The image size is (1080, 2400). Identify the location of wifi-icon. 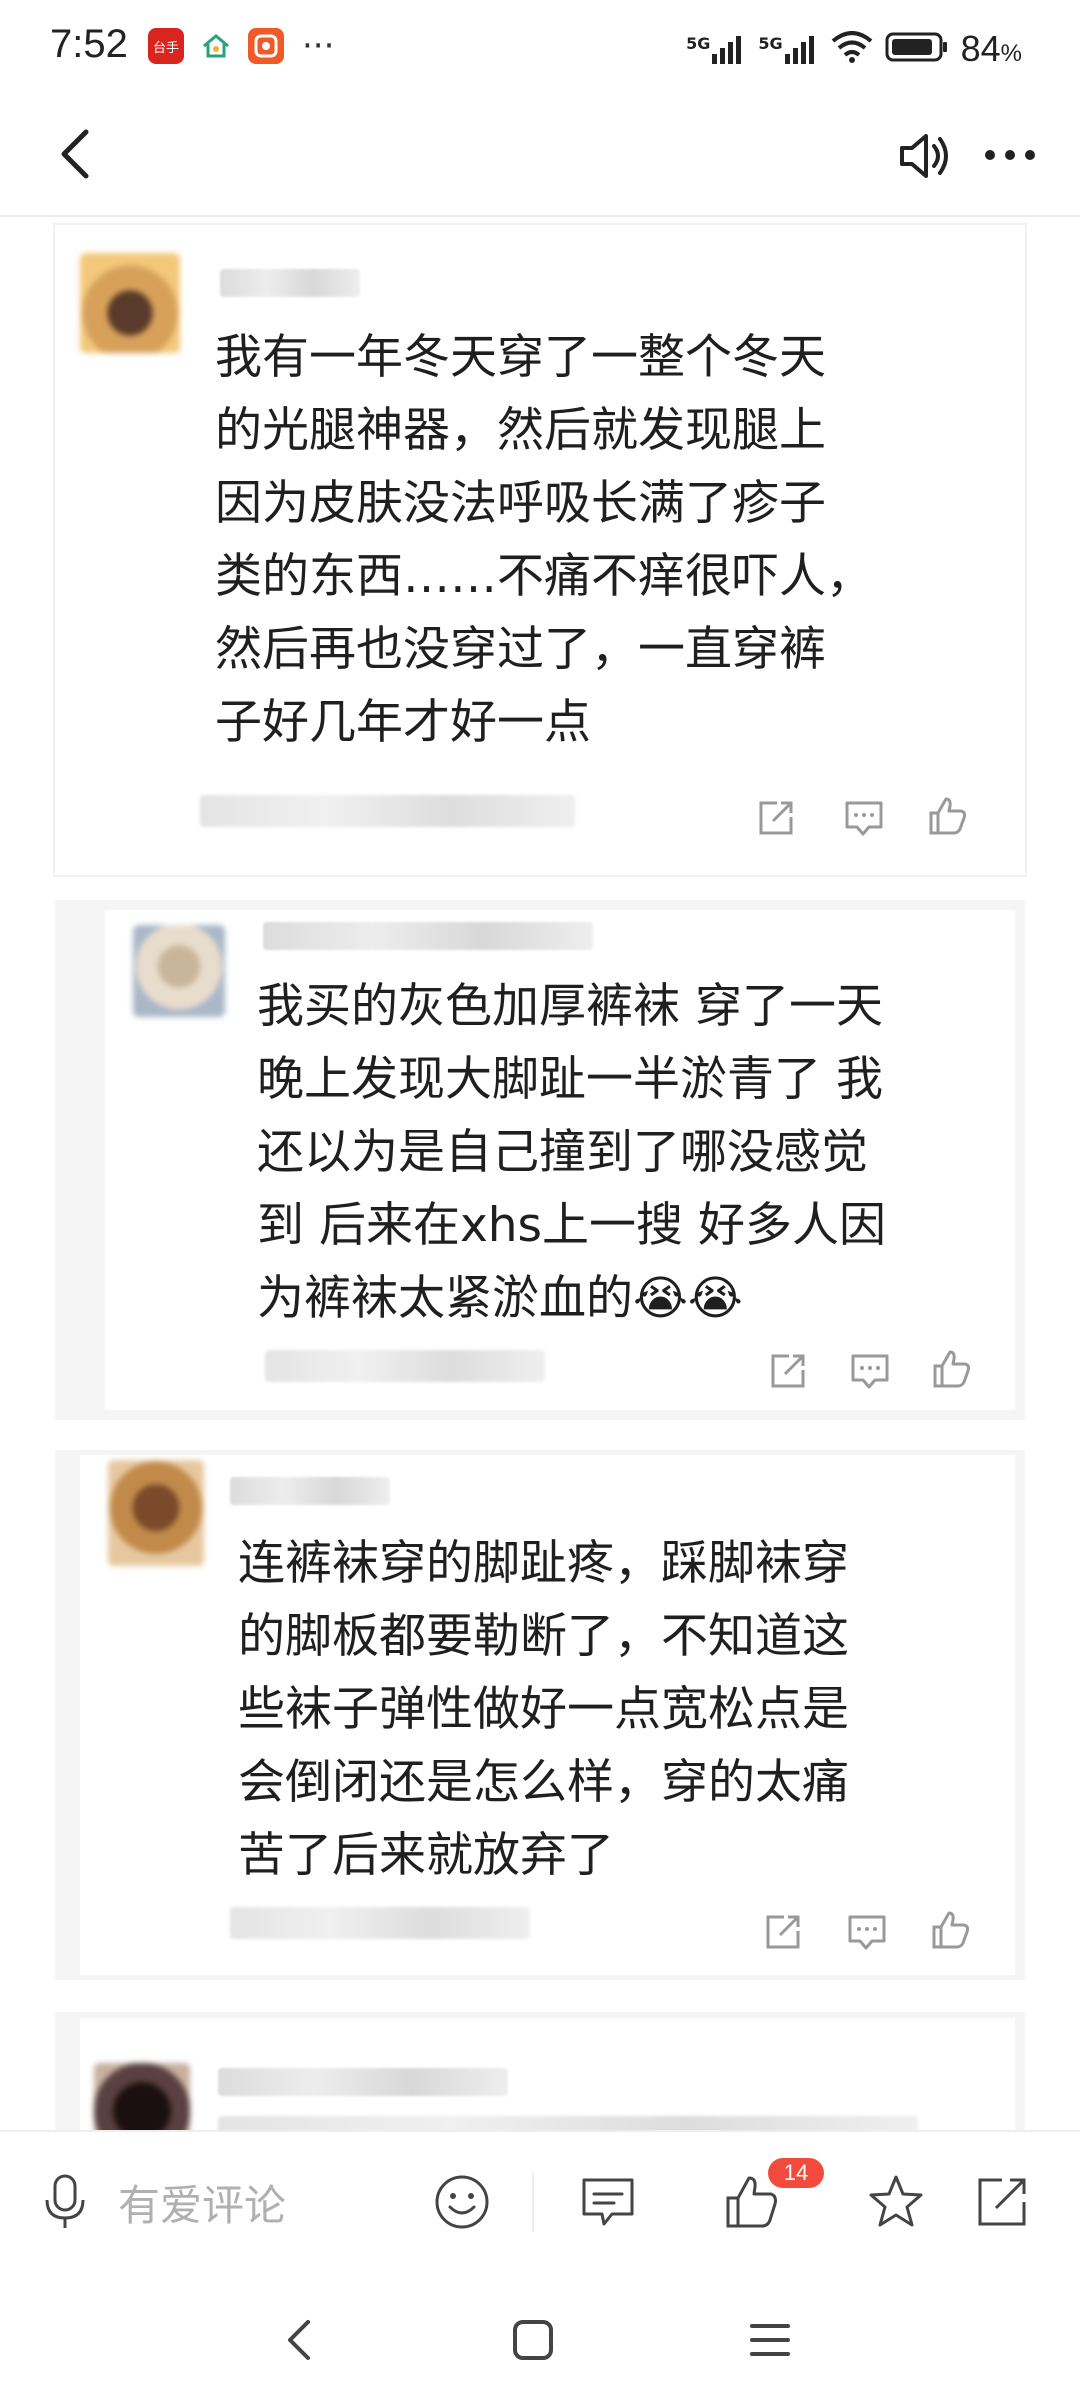
(852, 49).